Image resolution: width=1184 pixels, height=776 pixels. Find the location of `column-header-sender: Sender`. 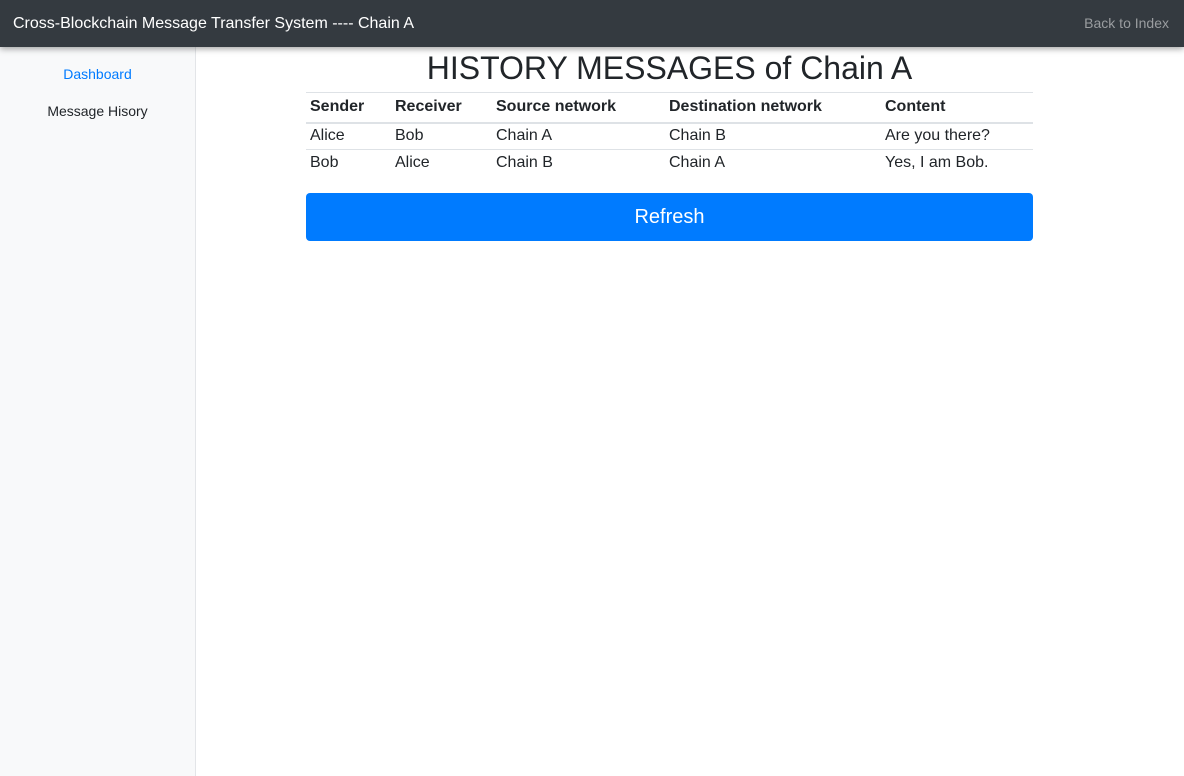

column-header-sender: Sender is located at coordinates (348, 108).